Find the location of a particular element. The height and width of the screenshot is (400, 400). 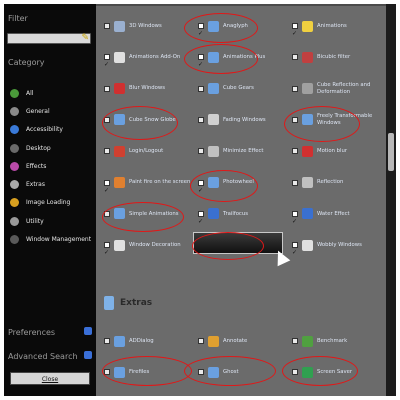

plugin-motion-blur: Motion blur is located at coordinates (334, 151).